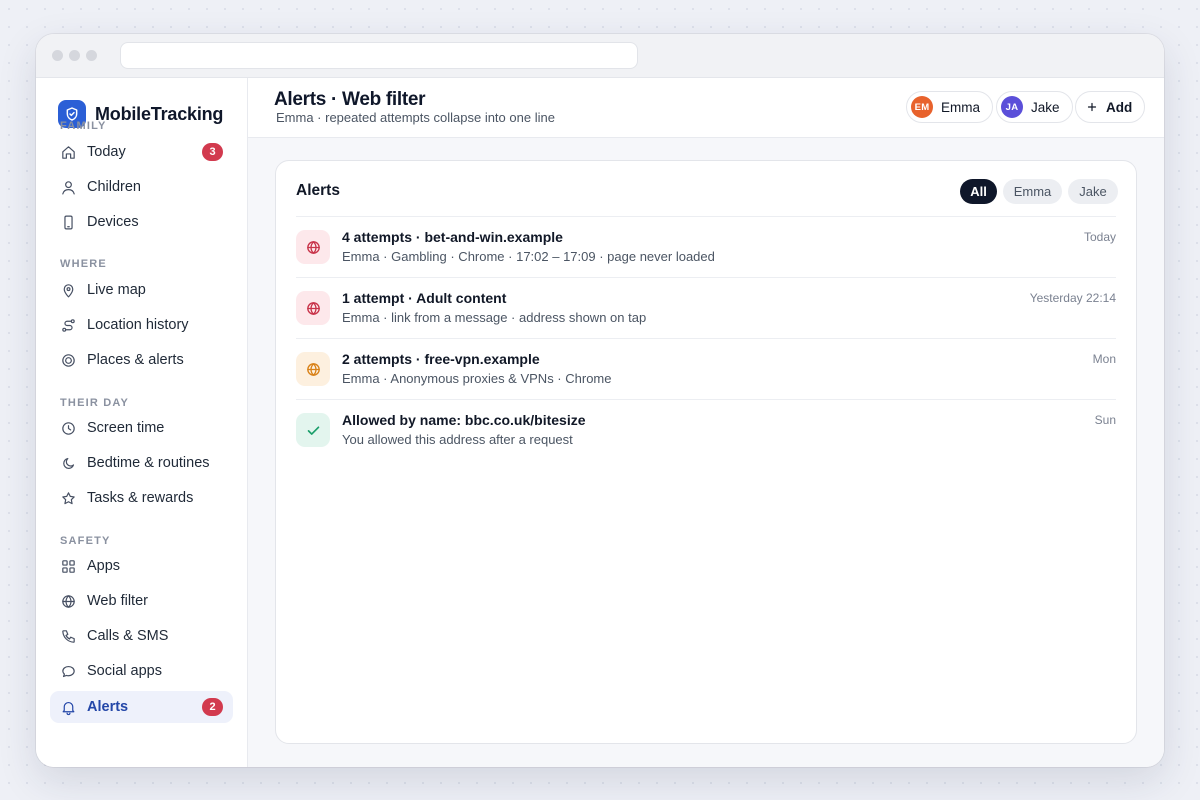 The height and width of the screenshot is (800, 1200). What do you see at coordinates (1093, 191) in the screenshot?
I see `filter-jake: Jake` at bounding box center [1093, 191].